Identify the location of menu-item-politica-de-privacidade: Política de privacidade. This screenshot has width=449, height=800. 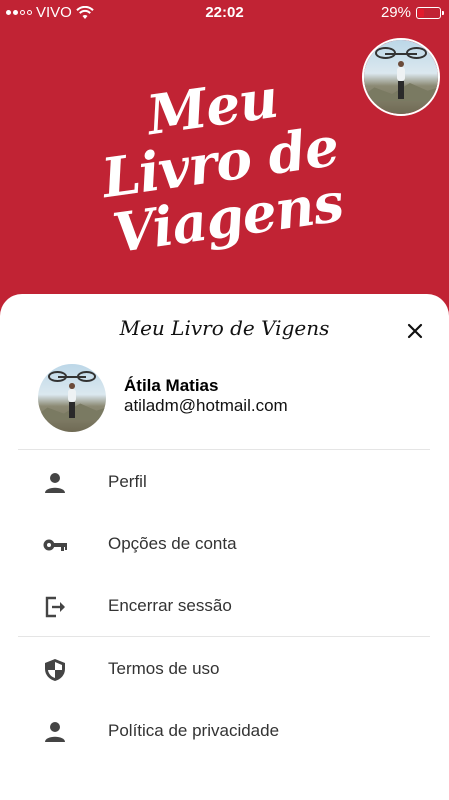
(224, 732).